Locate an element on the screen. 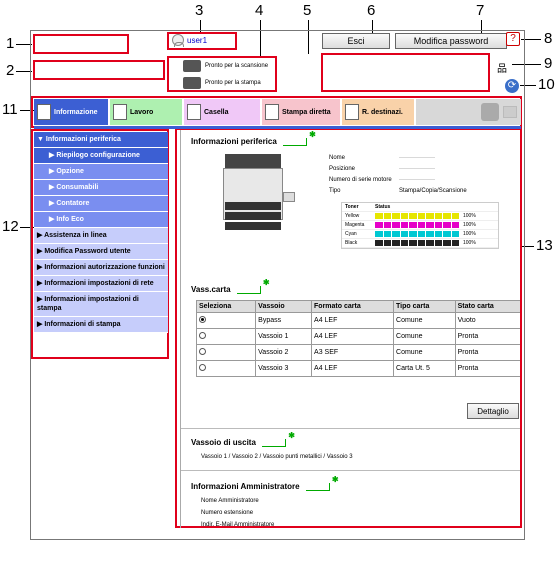 The height and width of the screenshot is (572, 560). tab-underline is located at coordinates (277, 127).